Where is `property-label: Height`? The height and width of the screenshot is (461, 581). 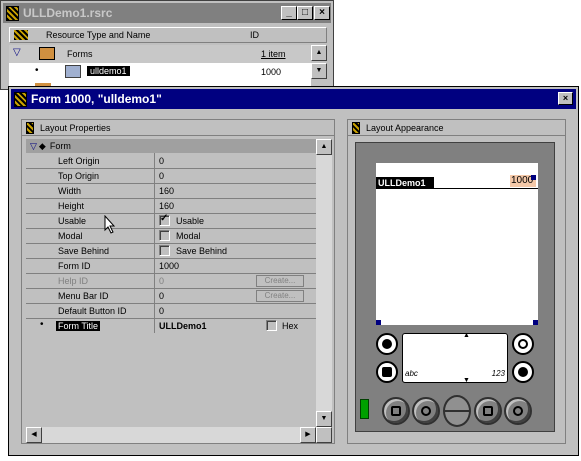
property-label: Height is located at coordinates (71, 206).